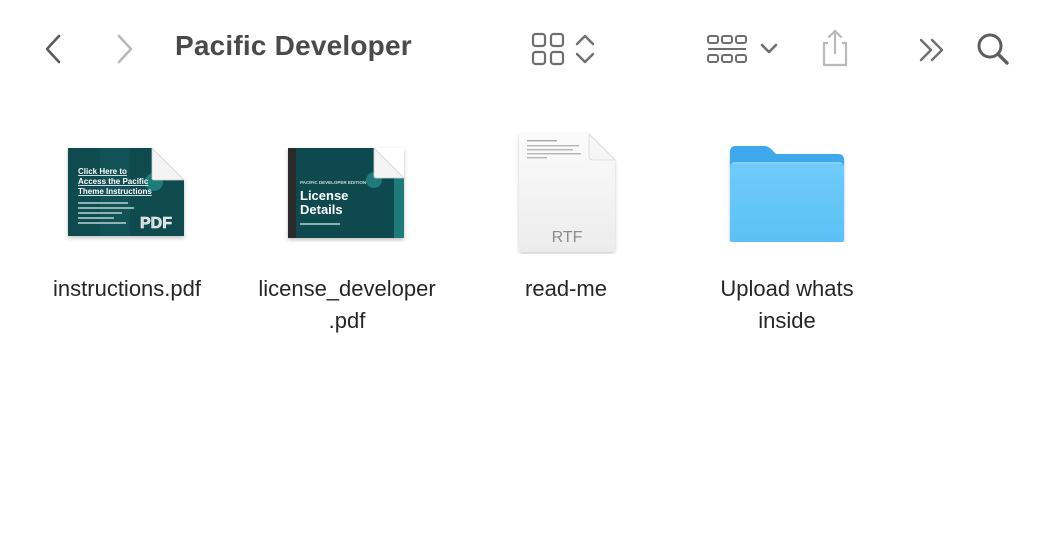  I want to click on rtf-document-icon: RTF, so click(567, 192).